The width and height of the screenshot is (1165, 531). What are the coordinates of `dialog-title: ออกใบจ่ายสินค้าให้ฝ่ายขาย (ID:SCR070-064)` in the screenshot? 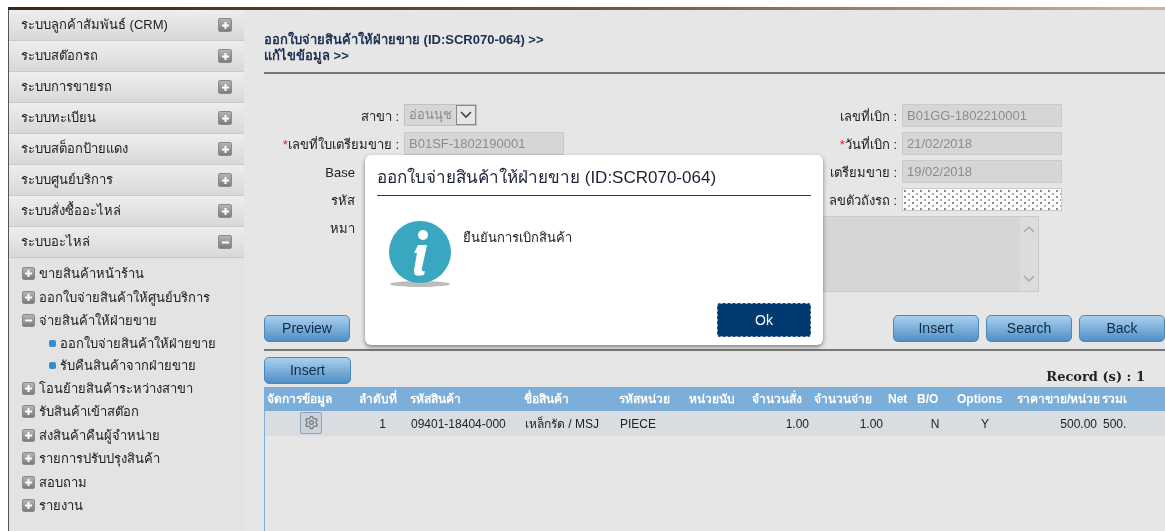 It's located at (594, 180).